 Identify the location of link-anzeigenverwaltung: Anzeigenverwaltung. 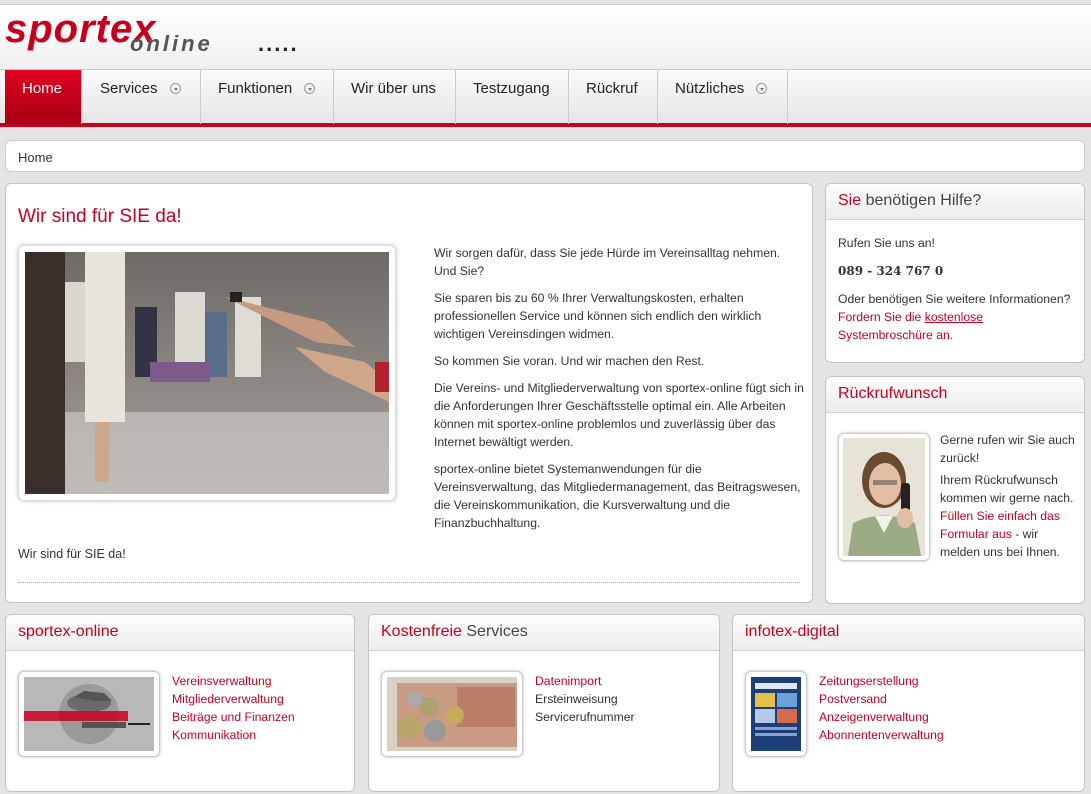
(881, 717).